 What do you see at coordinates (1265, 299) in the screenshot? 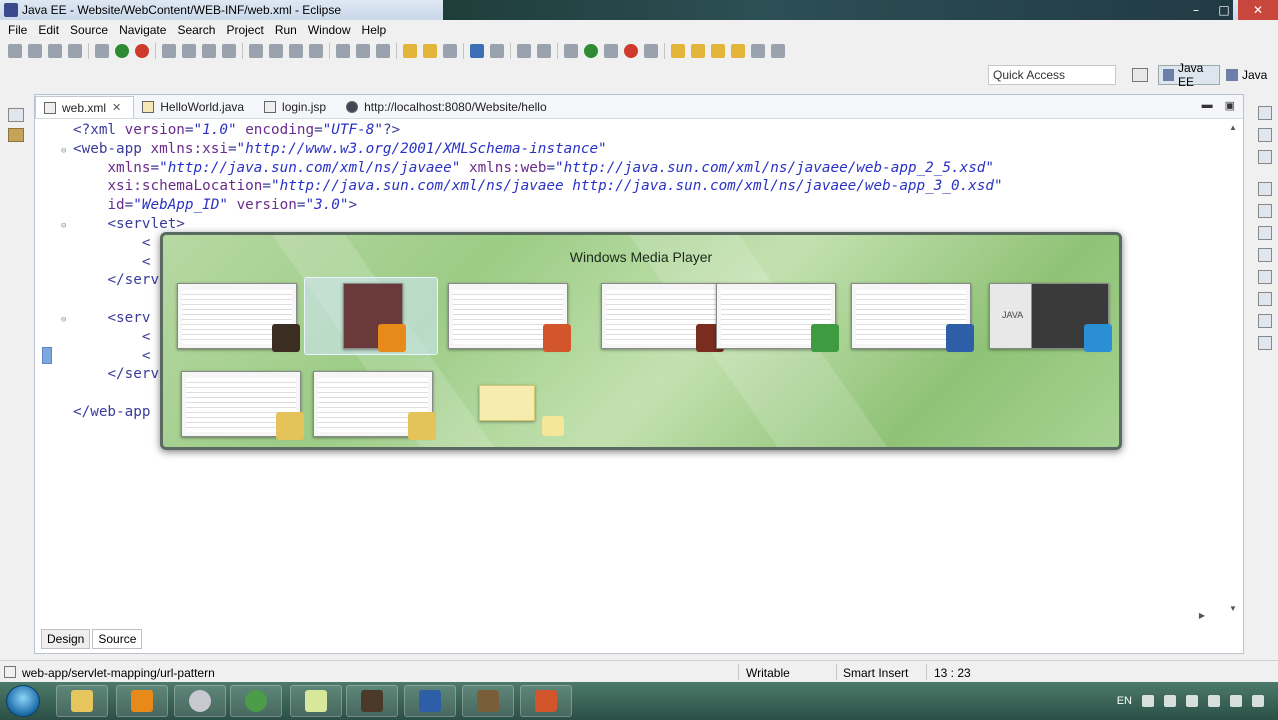
I see `snippets-view-icon` at bounding box center [1265, 299].